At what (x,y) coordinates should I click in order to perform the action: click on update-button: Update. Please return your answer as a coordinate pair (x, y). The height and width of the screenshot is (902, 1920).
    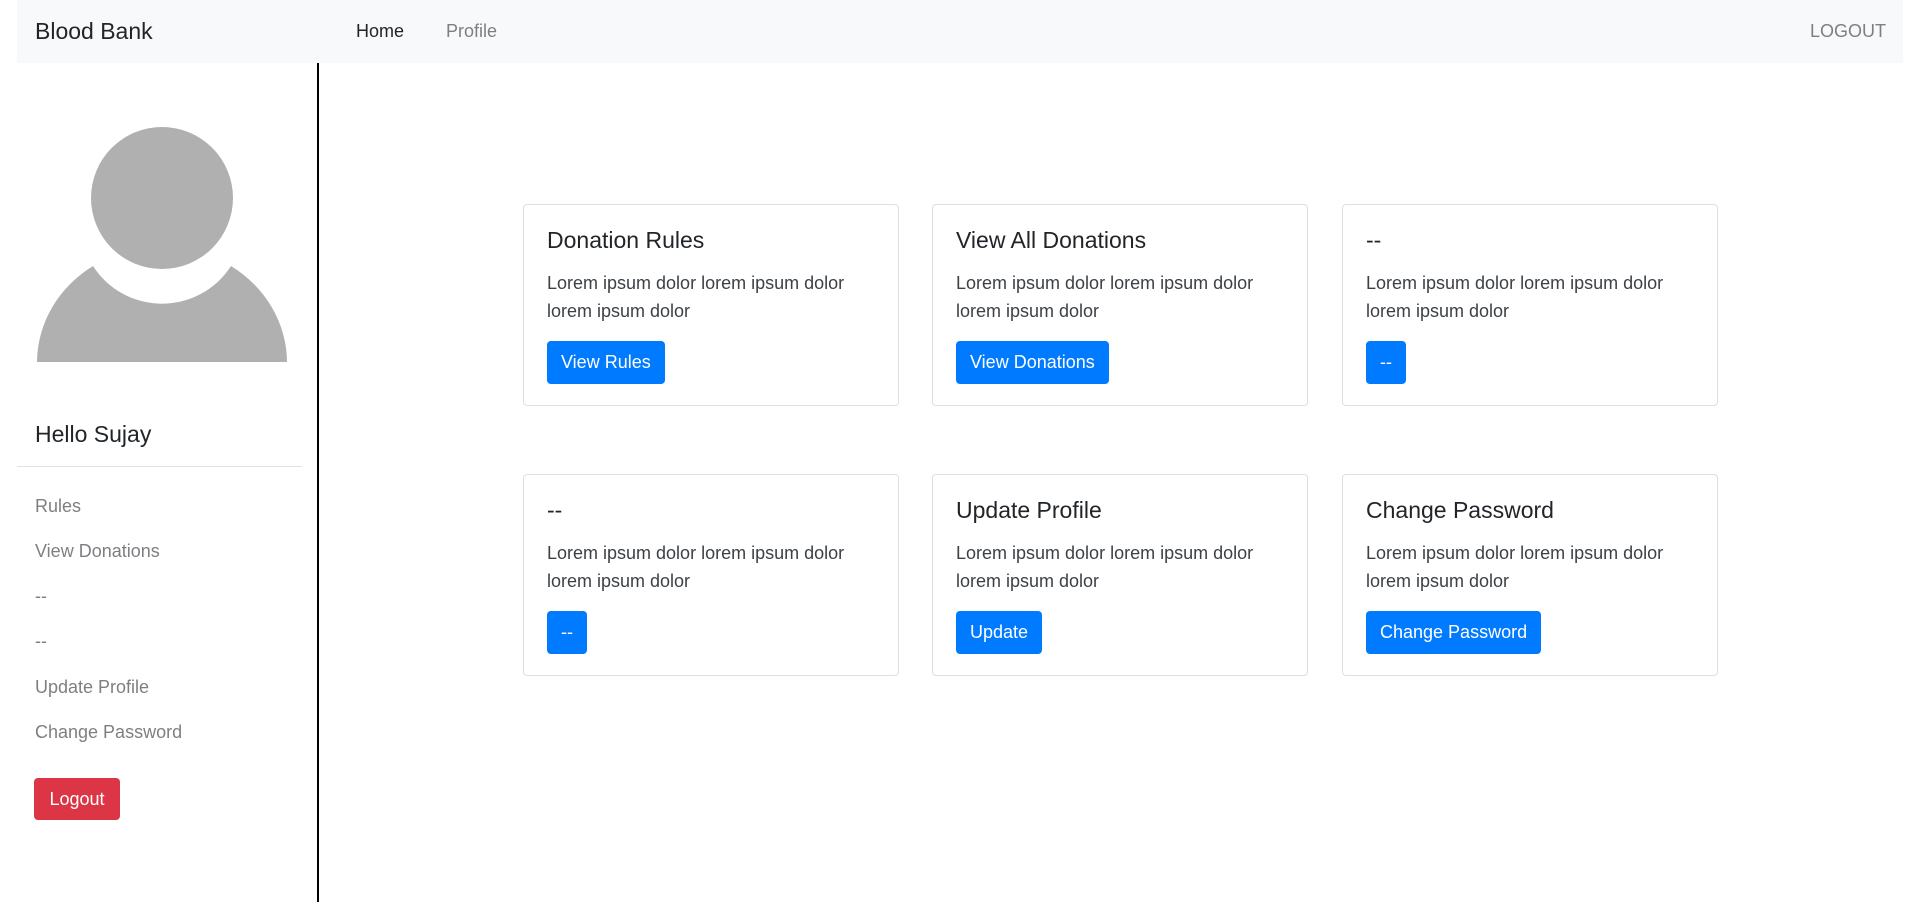
    Looking at the image, I should click on (999, 632).